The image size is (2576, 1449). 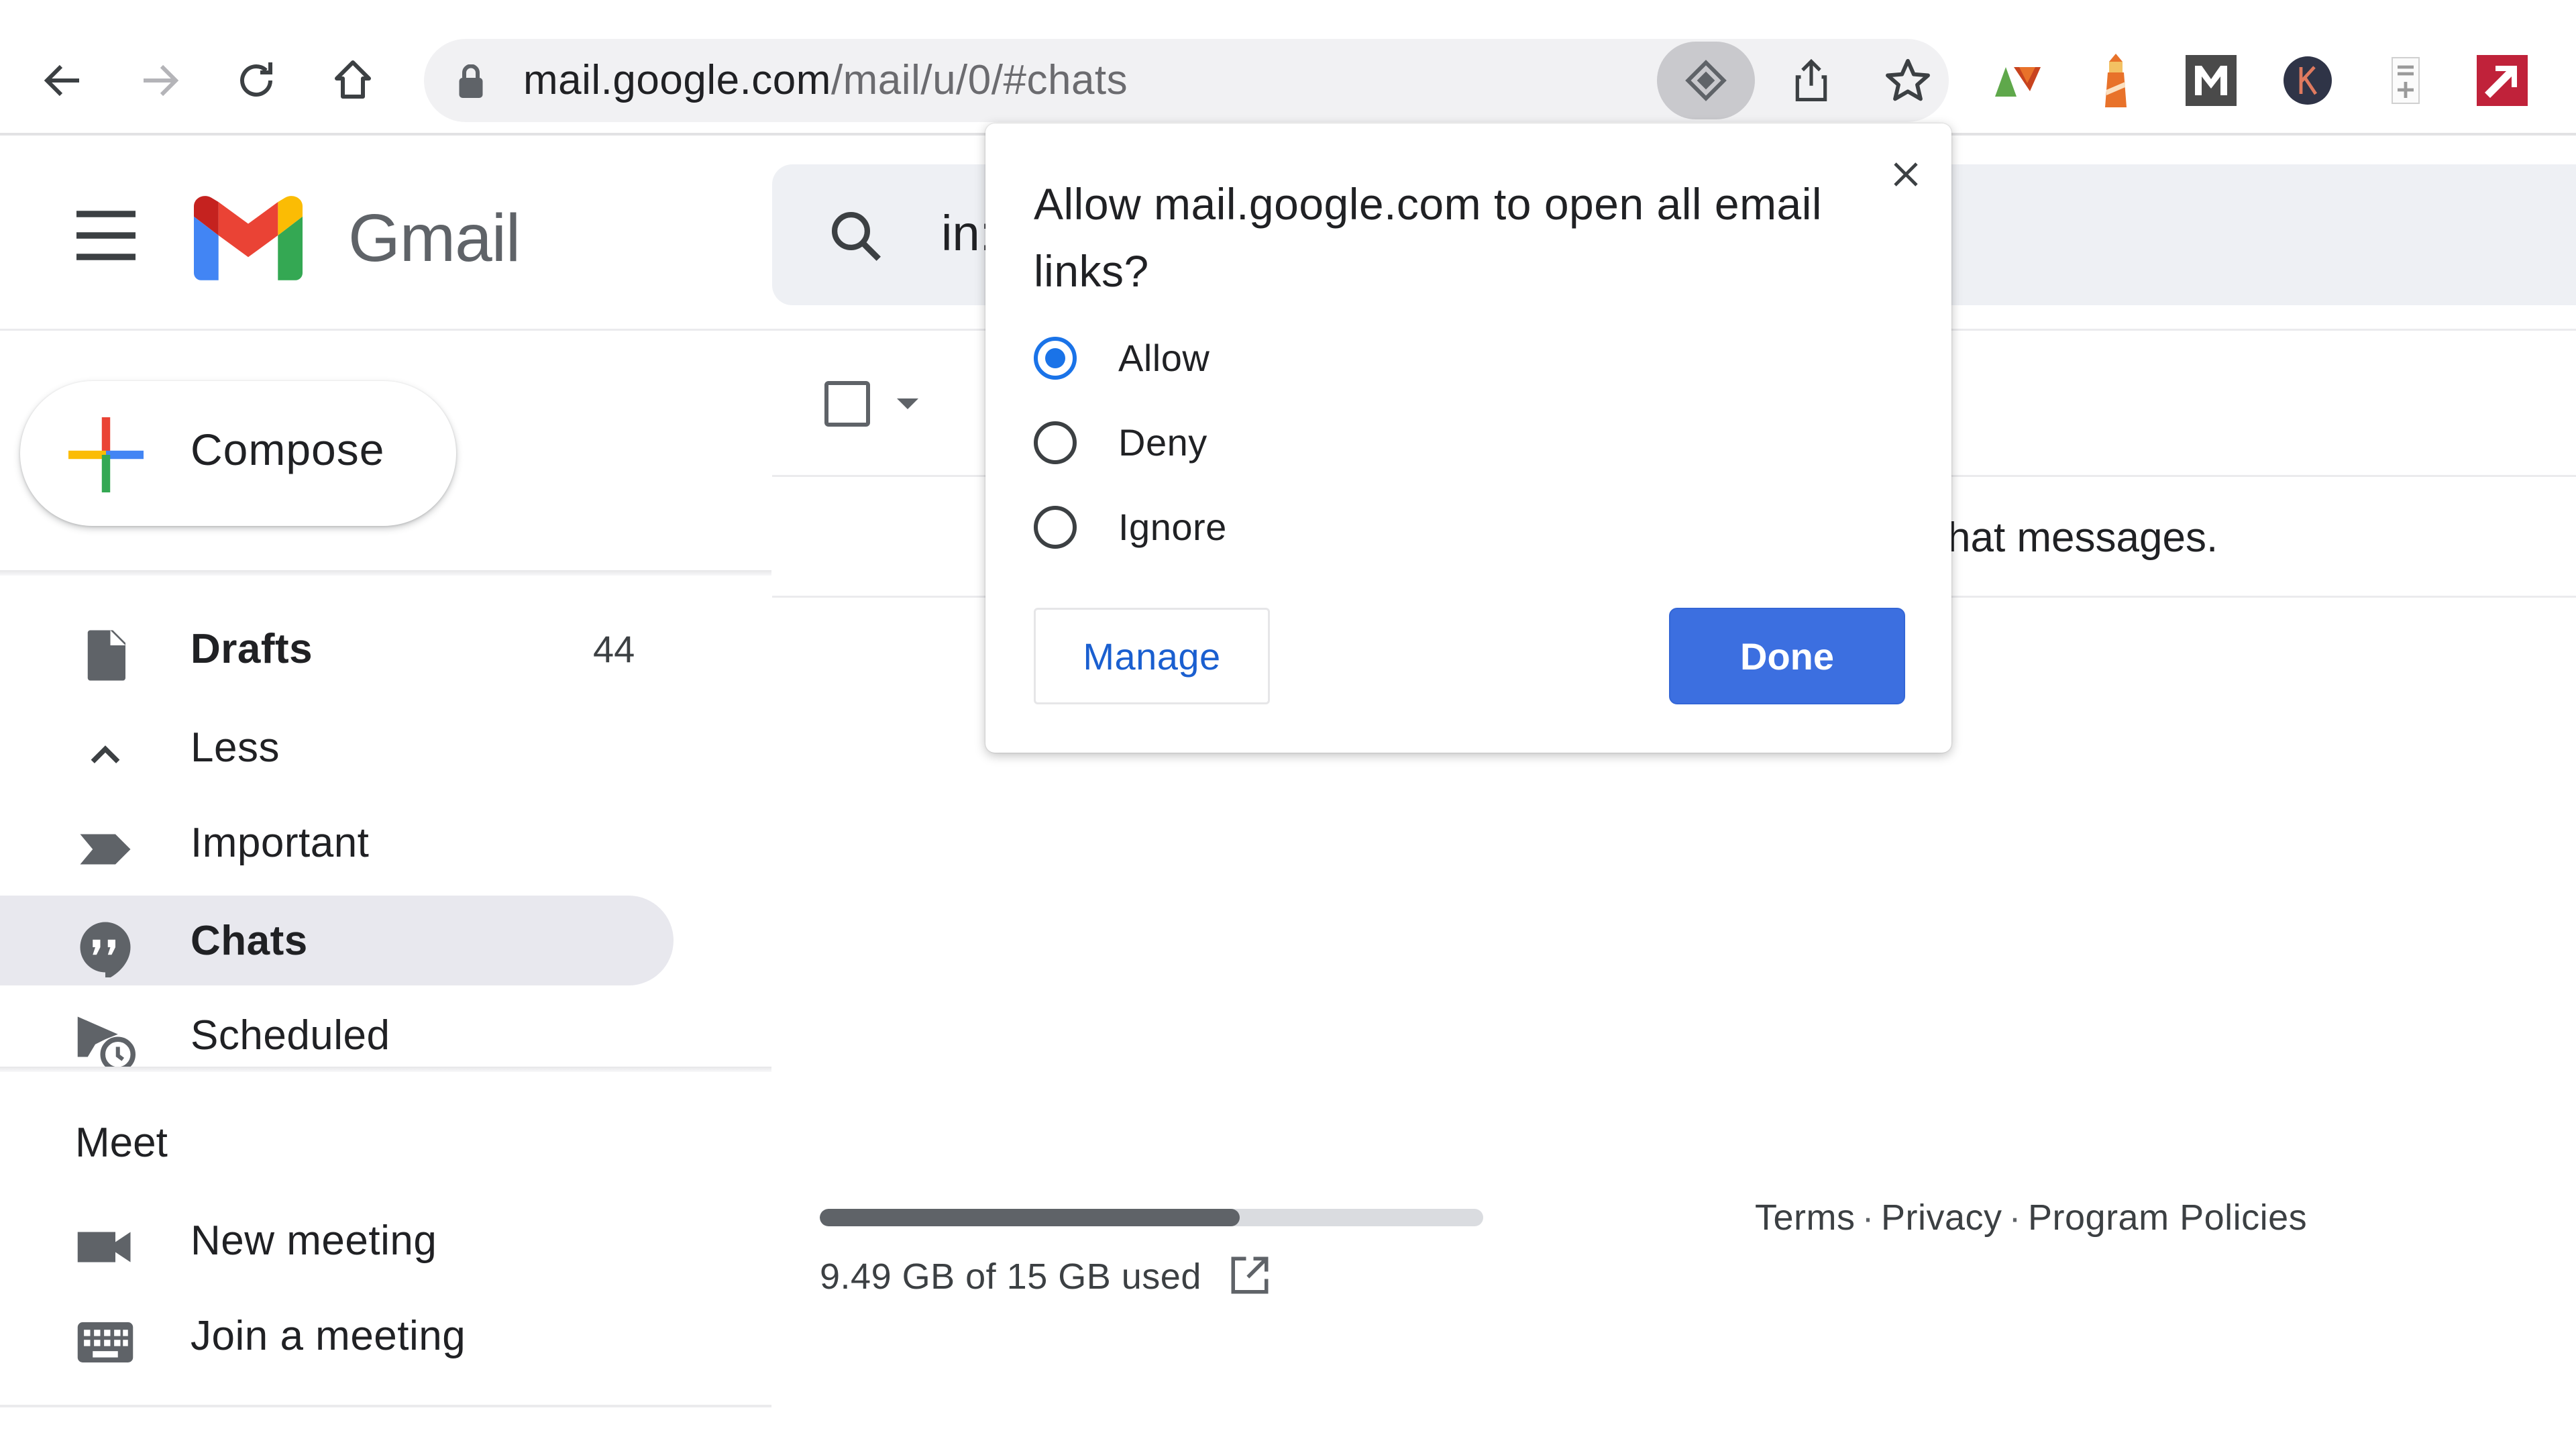 I want to click on extension-document-plus, so click(x=2405, y=80).